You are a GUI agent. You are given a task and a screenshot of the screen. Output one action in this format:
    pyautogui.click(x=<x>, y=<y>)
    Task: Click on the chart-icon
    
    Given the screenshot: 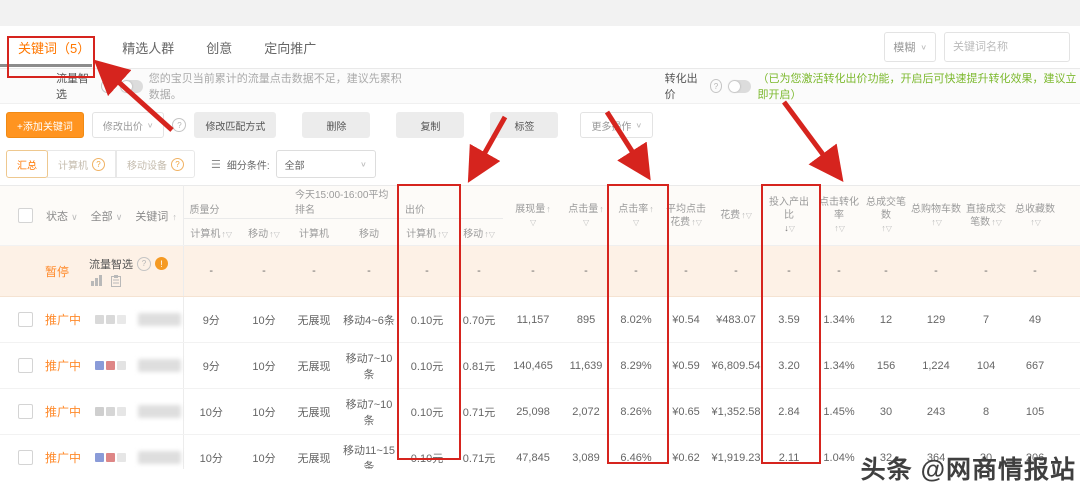 What is the action you would take?
    pyautogui.click(x=97, y=280)
    